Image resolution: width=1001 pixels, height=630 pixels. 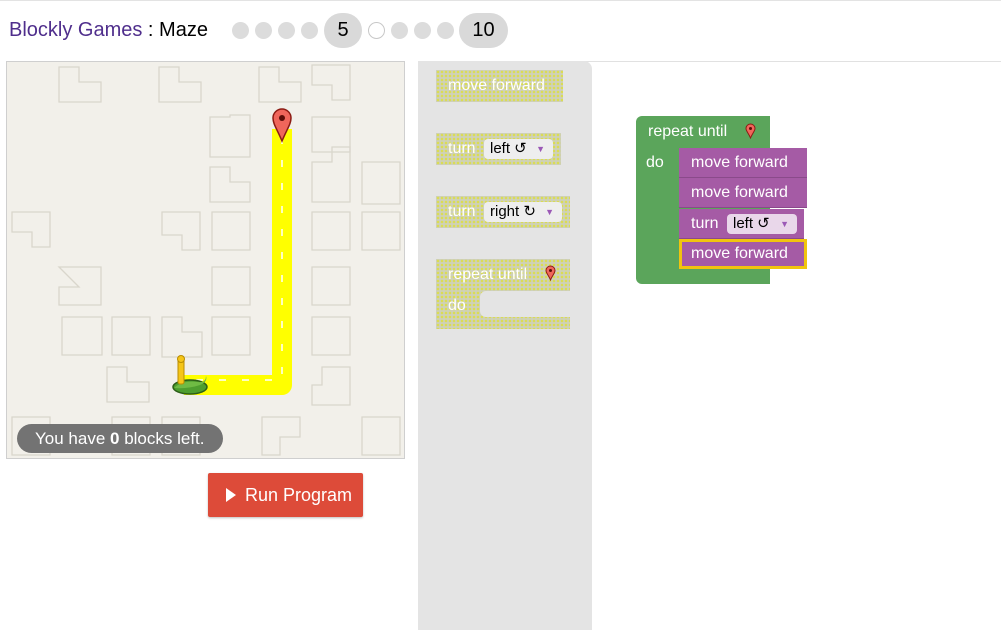 I want to click on workspace-repeat-until-label: repeat until, so click(x=688, y=131).